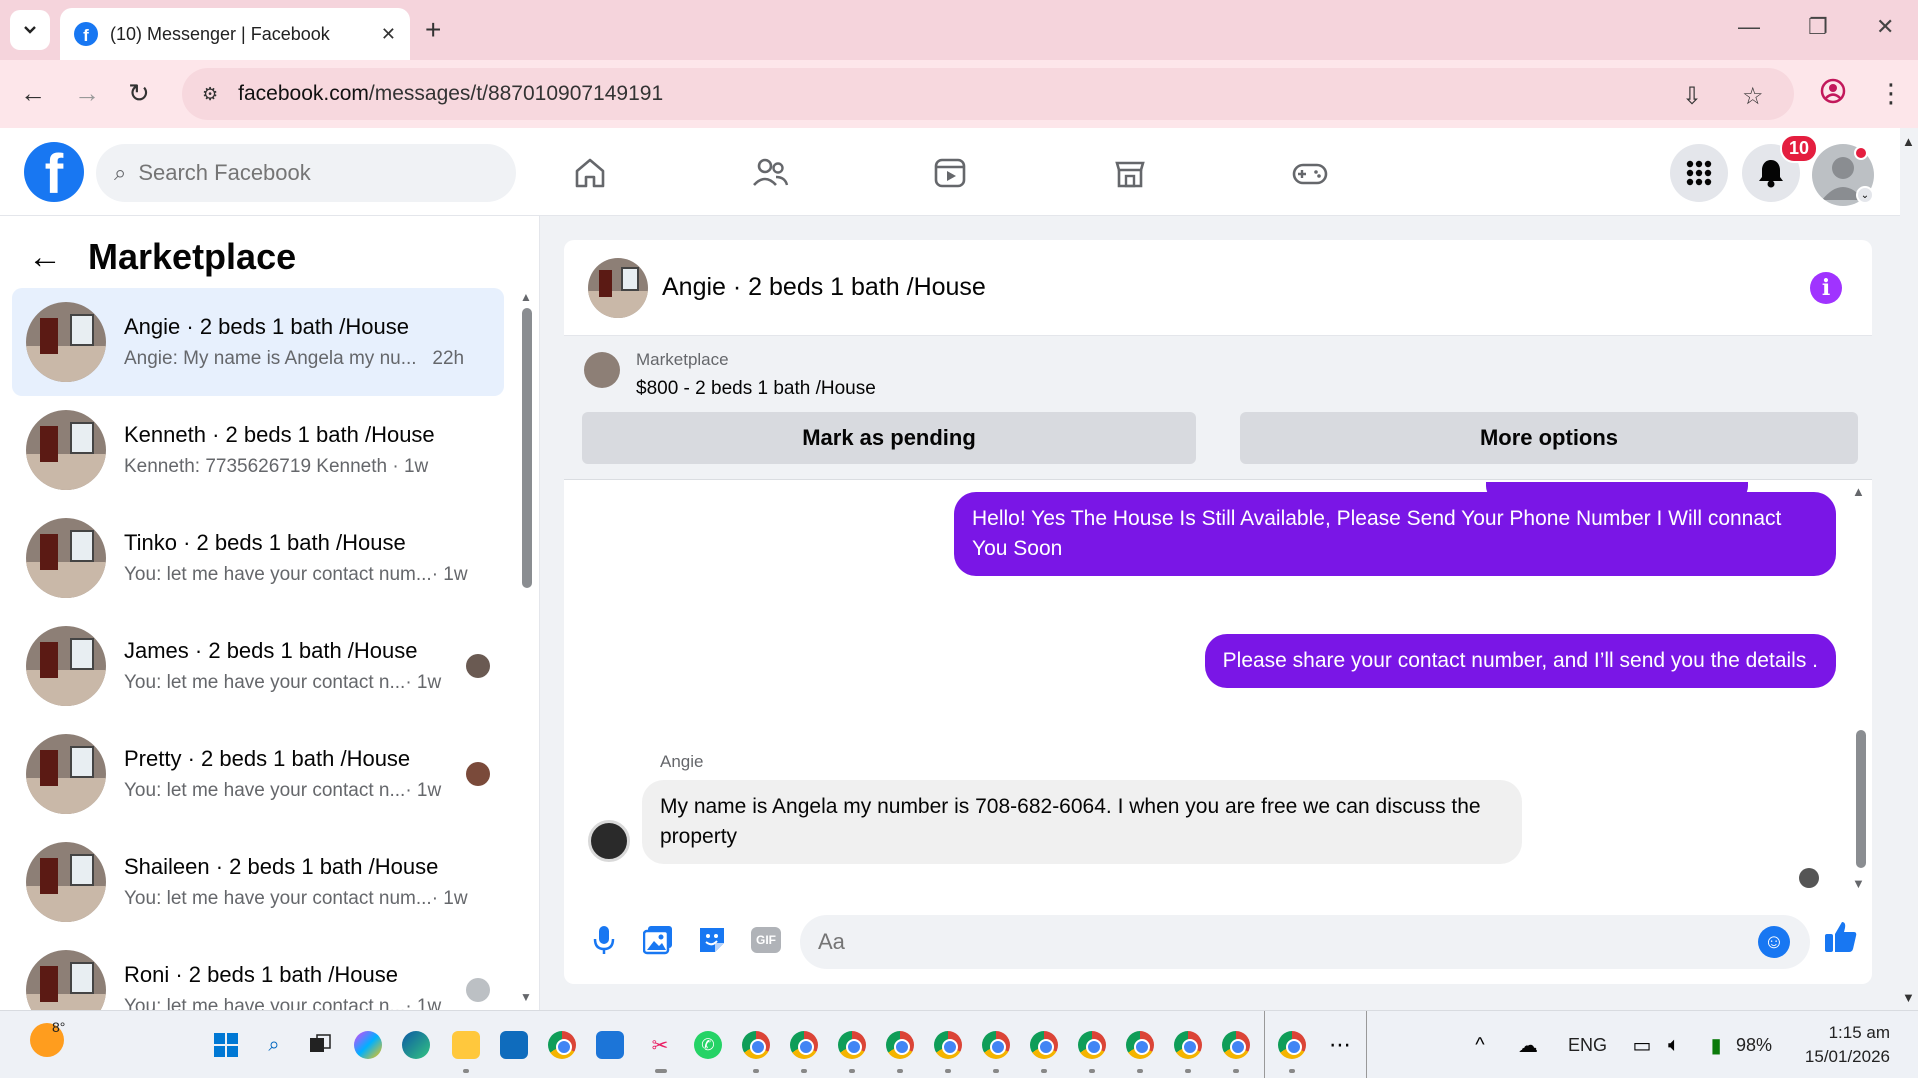 The width and height of the screenshot is (1918, 1078). Describe the element at coordinates (660, 1045) in the screenshot. I see `snipping-tool-icon: ✂` at that location.